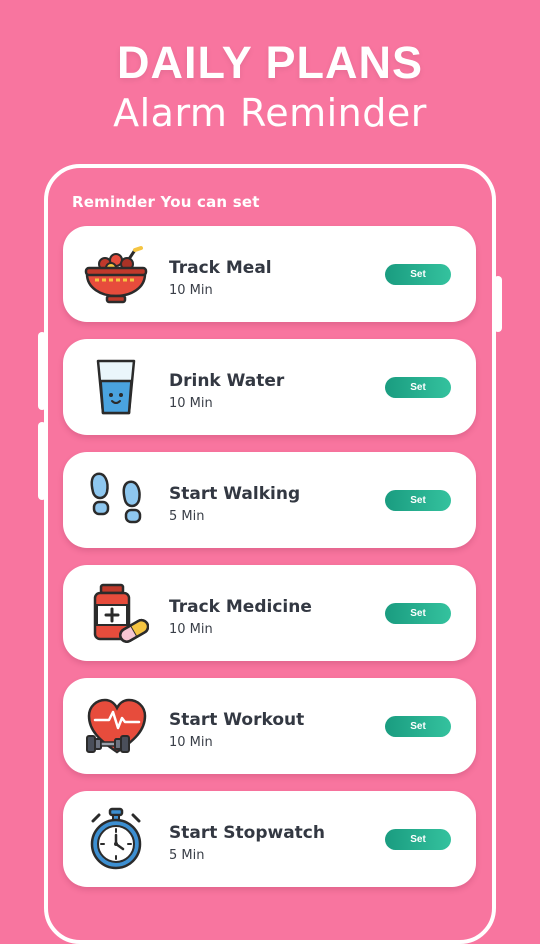 The image size is (540, 944). Describe the element at coordinates (235, 494) in the screenshot. I see `reminder-title: Start Walking` at that location.